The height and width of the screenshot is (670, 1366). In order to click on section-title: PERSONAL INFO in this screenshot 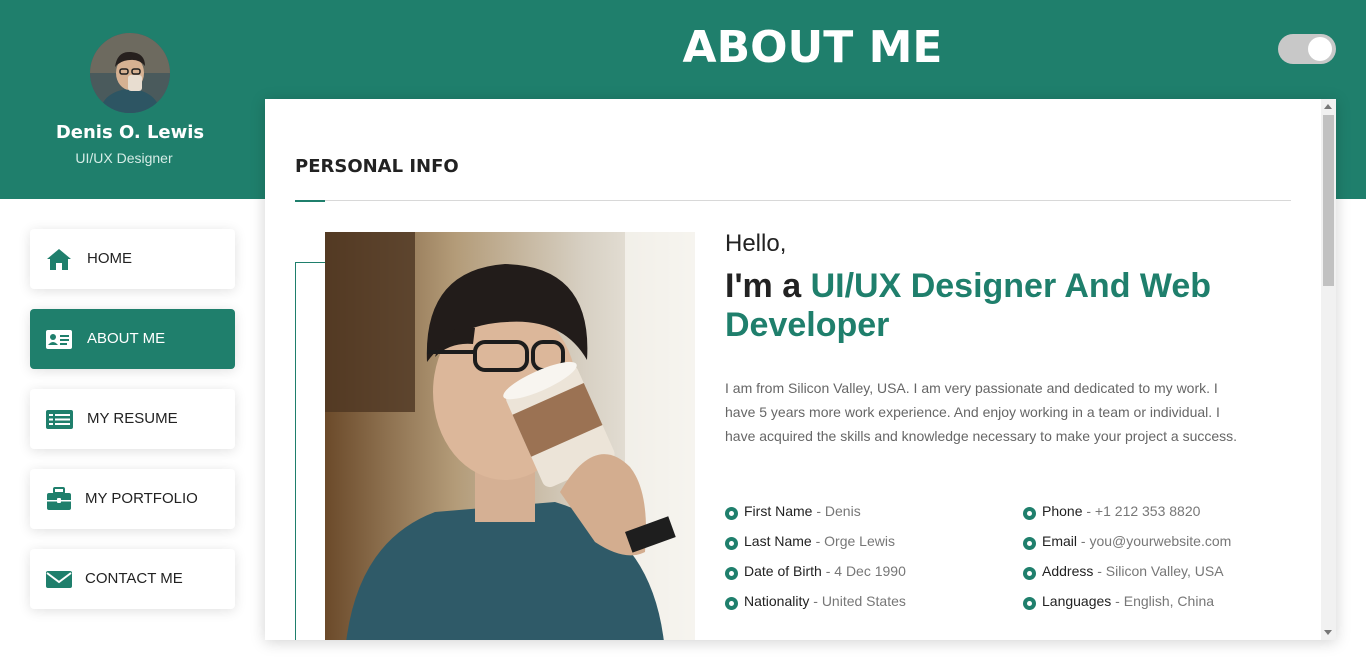, I will do `click(377, 166)`.